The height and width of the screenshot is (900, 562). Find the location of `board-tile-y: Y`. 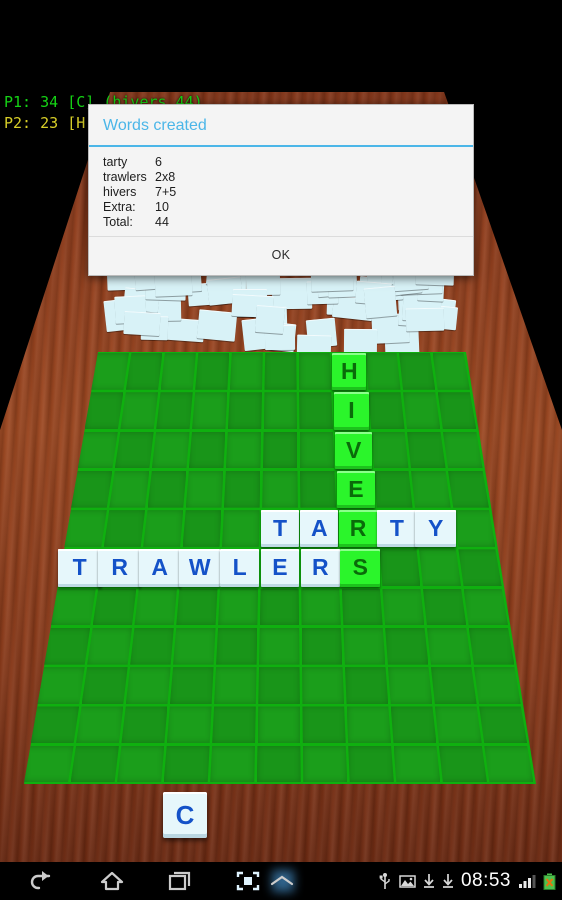

board-tile-y: Y is located at coordinates (436, 529).